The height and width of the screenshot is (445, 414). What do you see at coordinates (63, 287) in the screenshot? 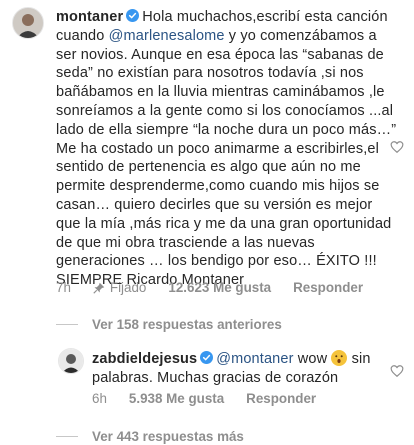
I see `comment-time: 7h` at bounding box center [63, 287].